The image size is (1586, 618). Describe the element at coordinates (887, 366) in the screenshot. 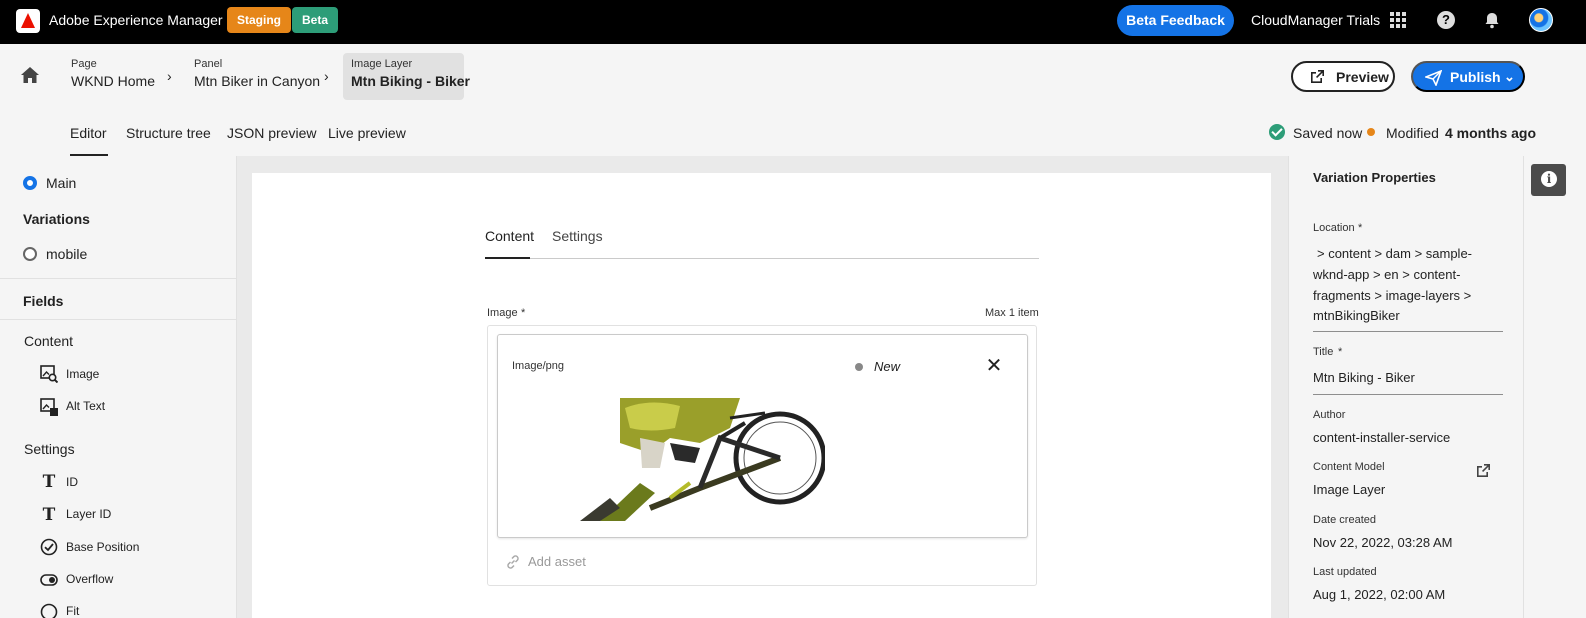

I see `asset-status: New` at that location.